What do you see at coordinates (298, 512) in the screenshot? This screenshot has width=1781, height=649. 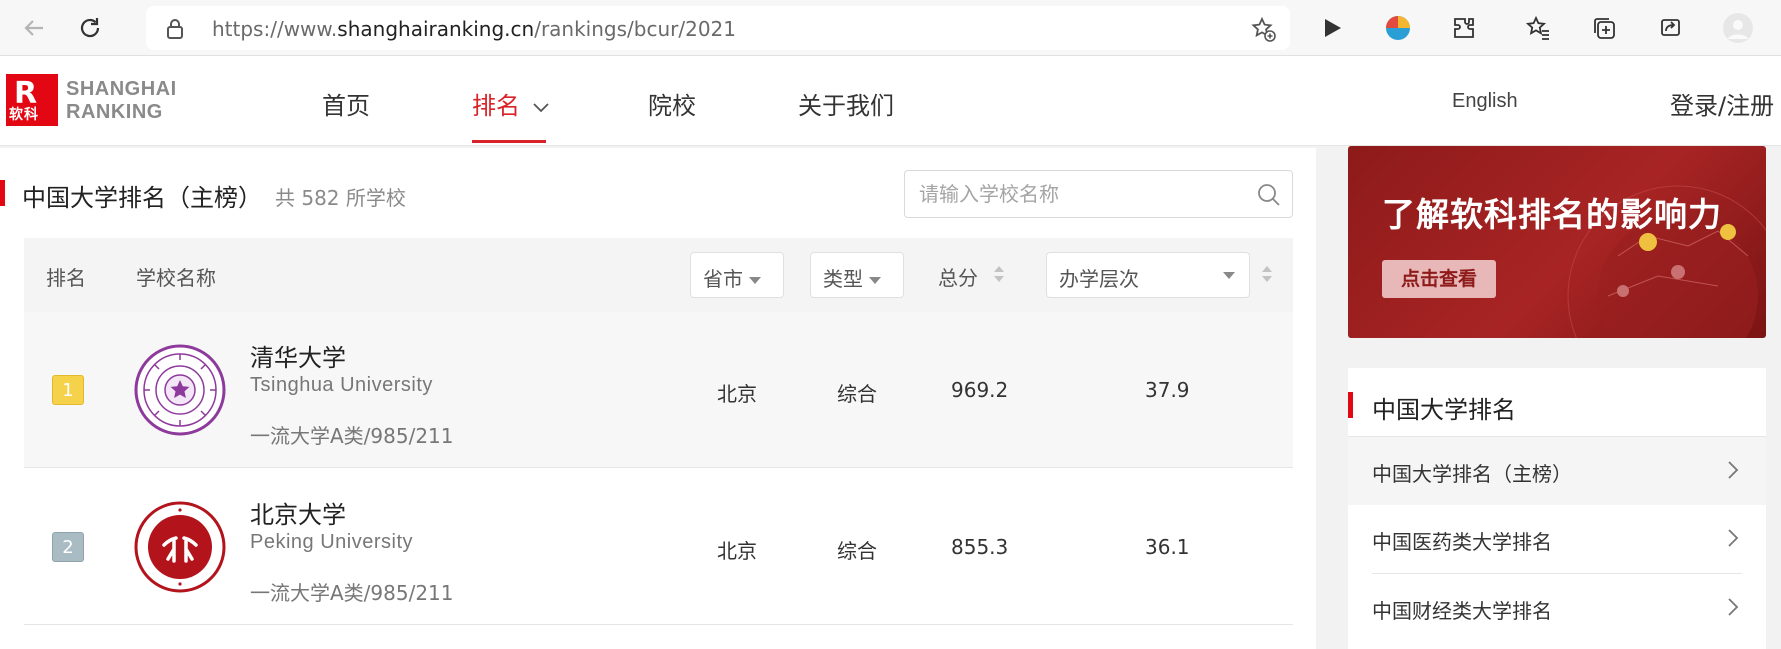 I see `university-name-cn: 北京大学` at bounding box center [298, 512].